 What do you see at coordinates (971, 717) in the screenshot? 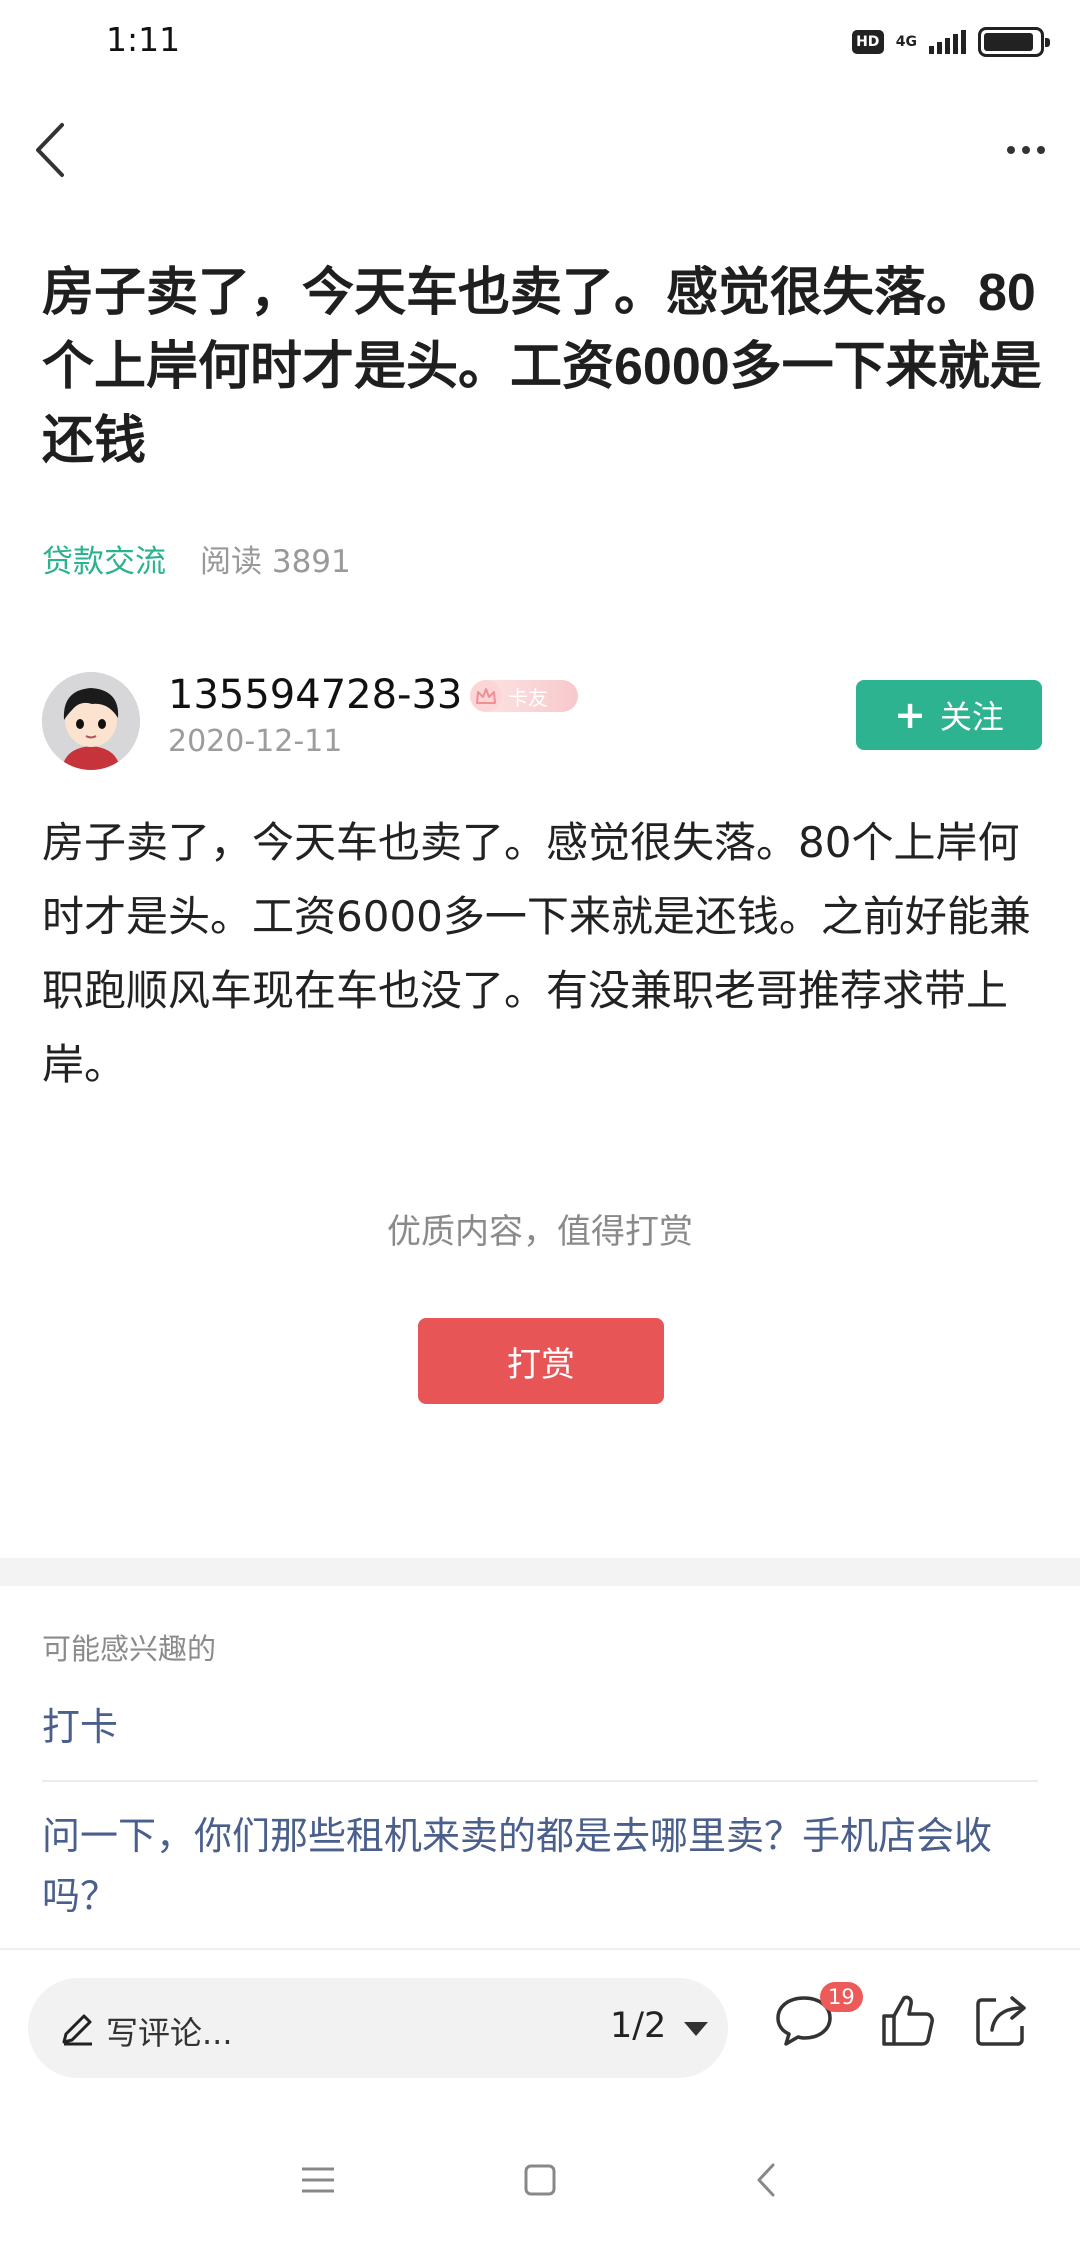
I see `follow-label: 关注` at bounding box center [971, 717].